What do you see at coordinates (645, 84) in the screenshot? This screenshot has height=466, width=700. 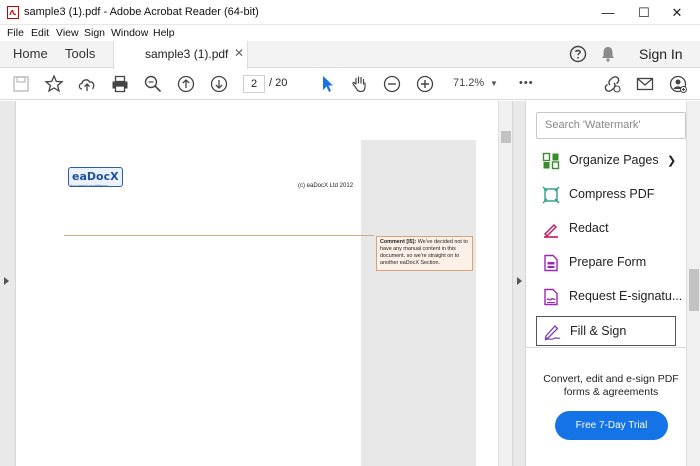 I see `email-icon` at bounding box center [645, 84].